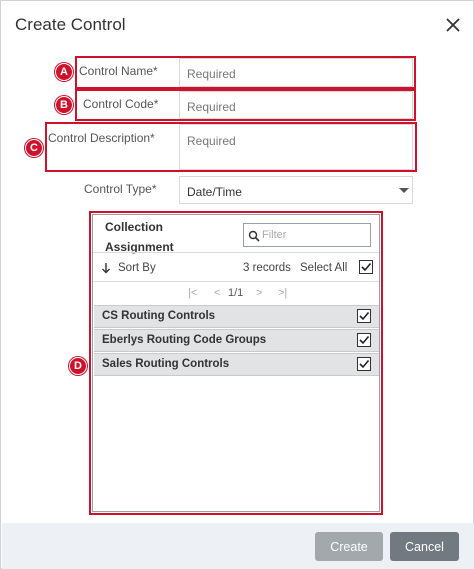 The width and height of the screenshot is (474, 569). Describe the element at coordinates (211, 107) in the screenshot. I see `control-code-placeholder: Required` at that location.